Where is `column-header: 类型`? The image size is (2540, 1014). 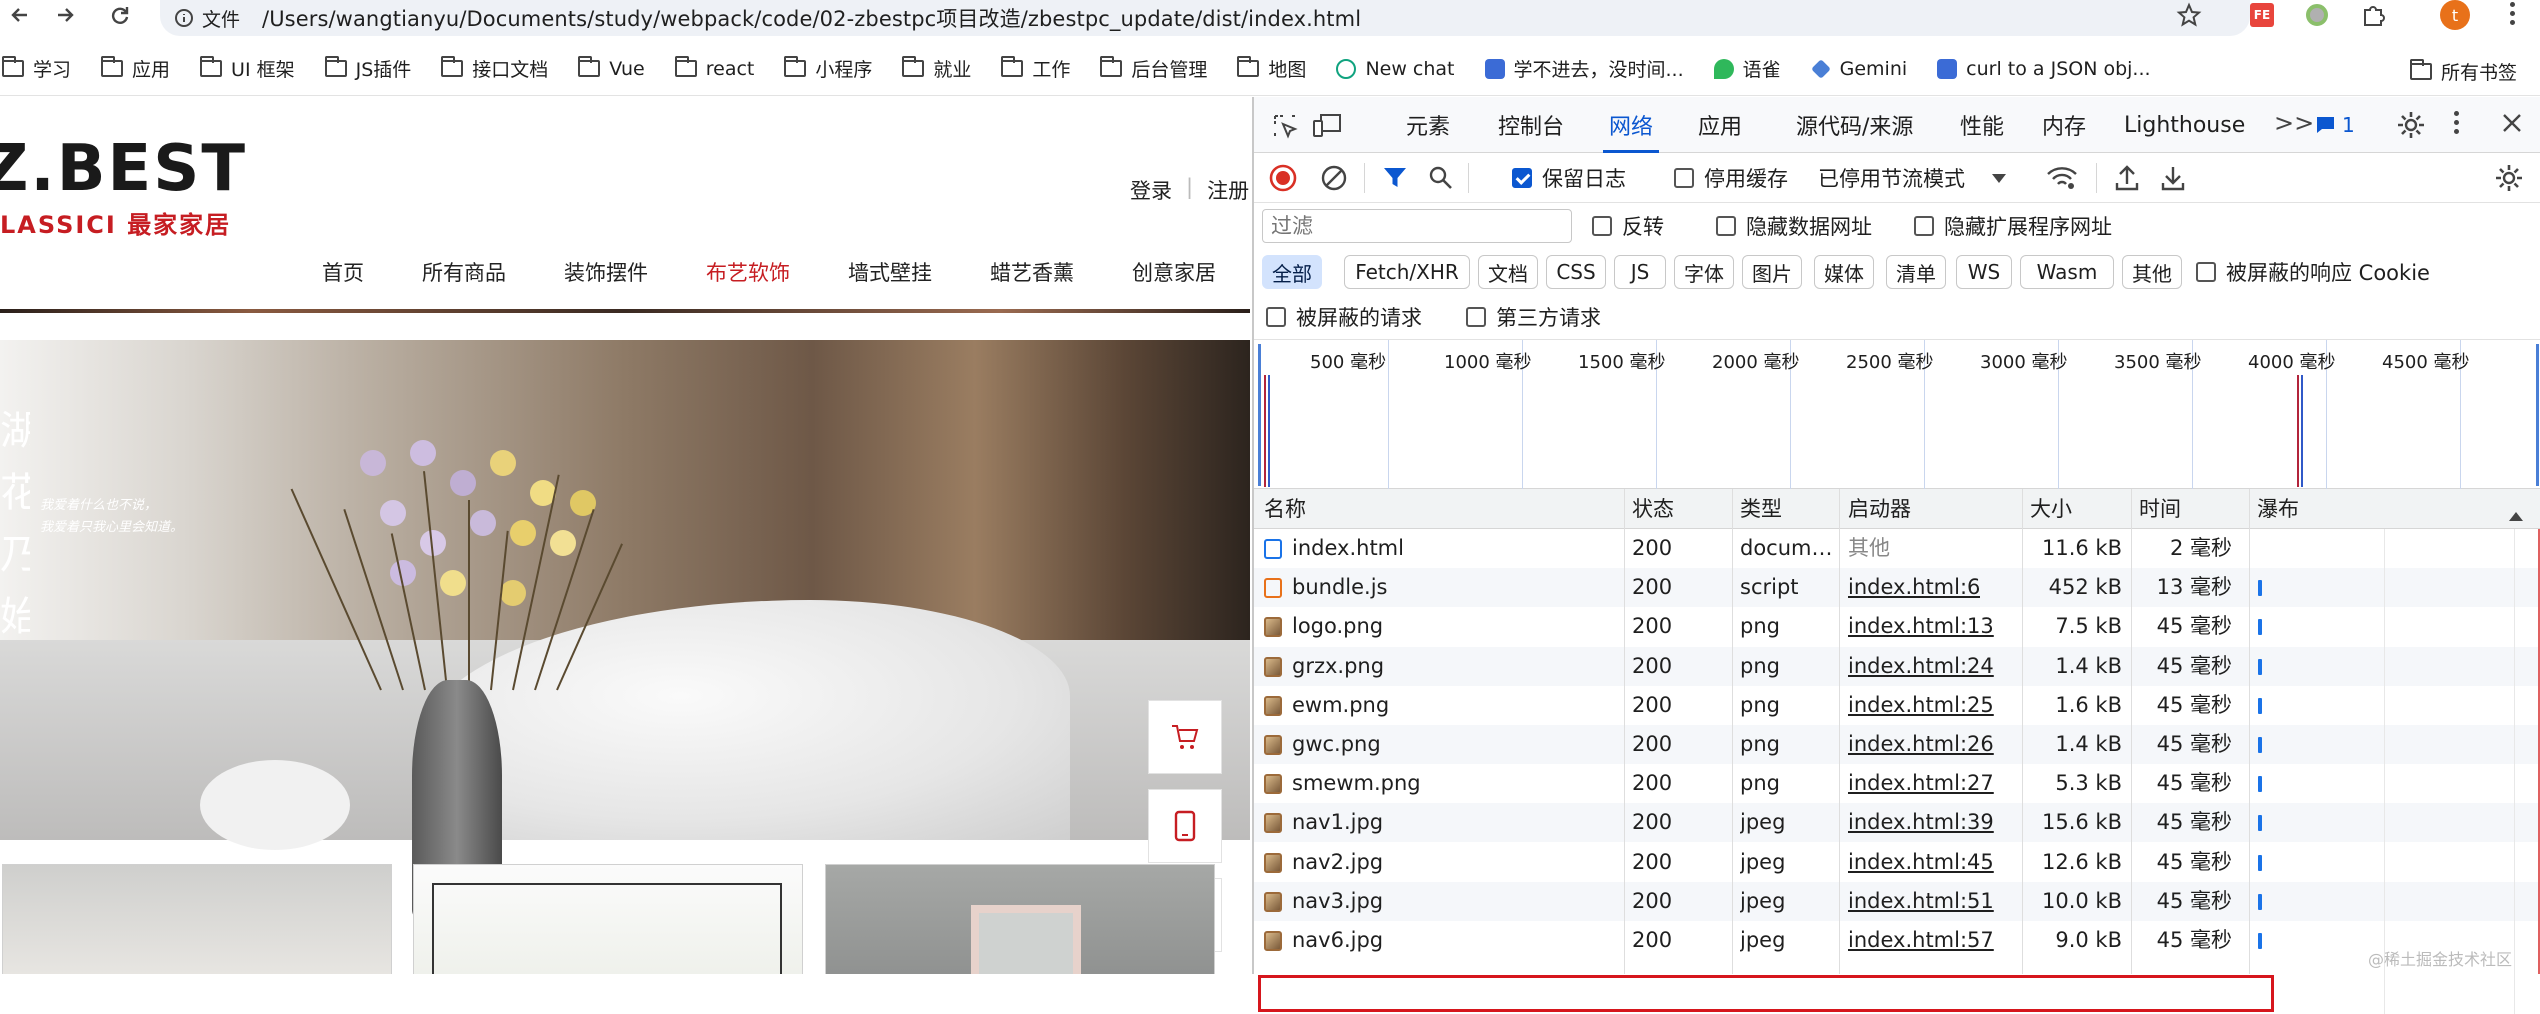
column-header: 类型 is located at coordinates (1761, 509).